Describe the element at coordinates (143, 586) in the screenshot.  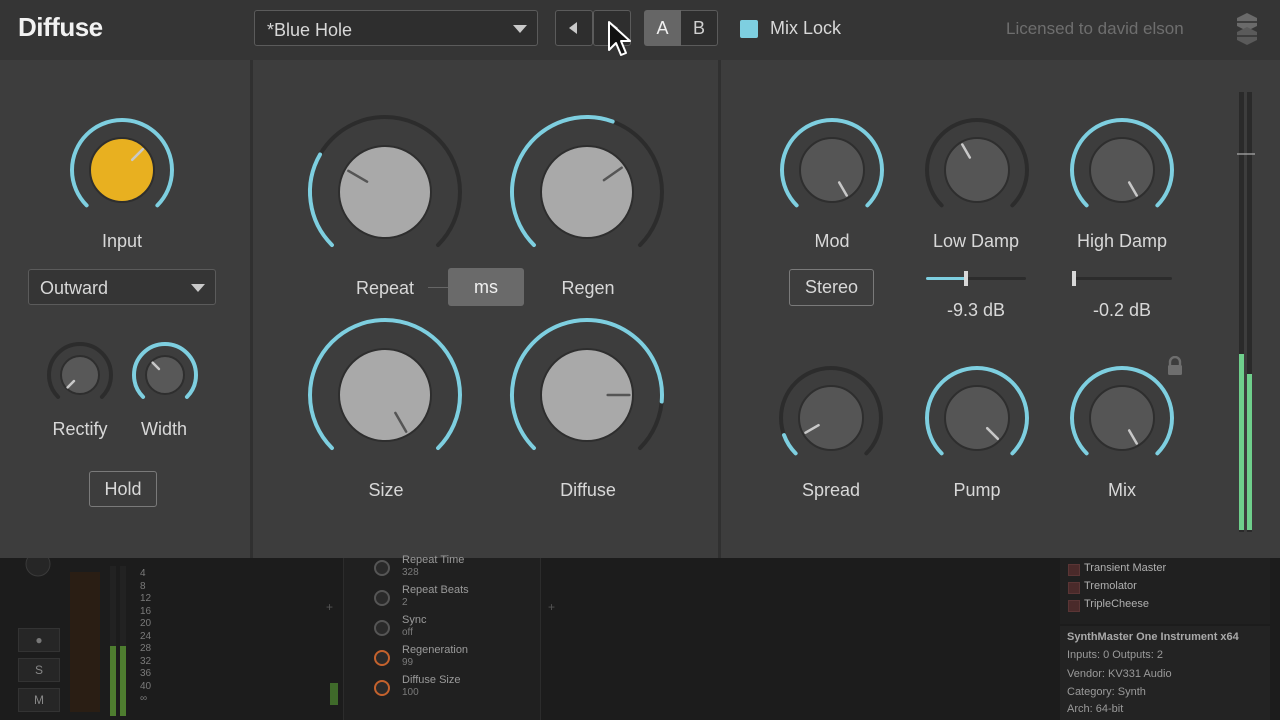
I see `meter-scale-tick: 8` at that location.